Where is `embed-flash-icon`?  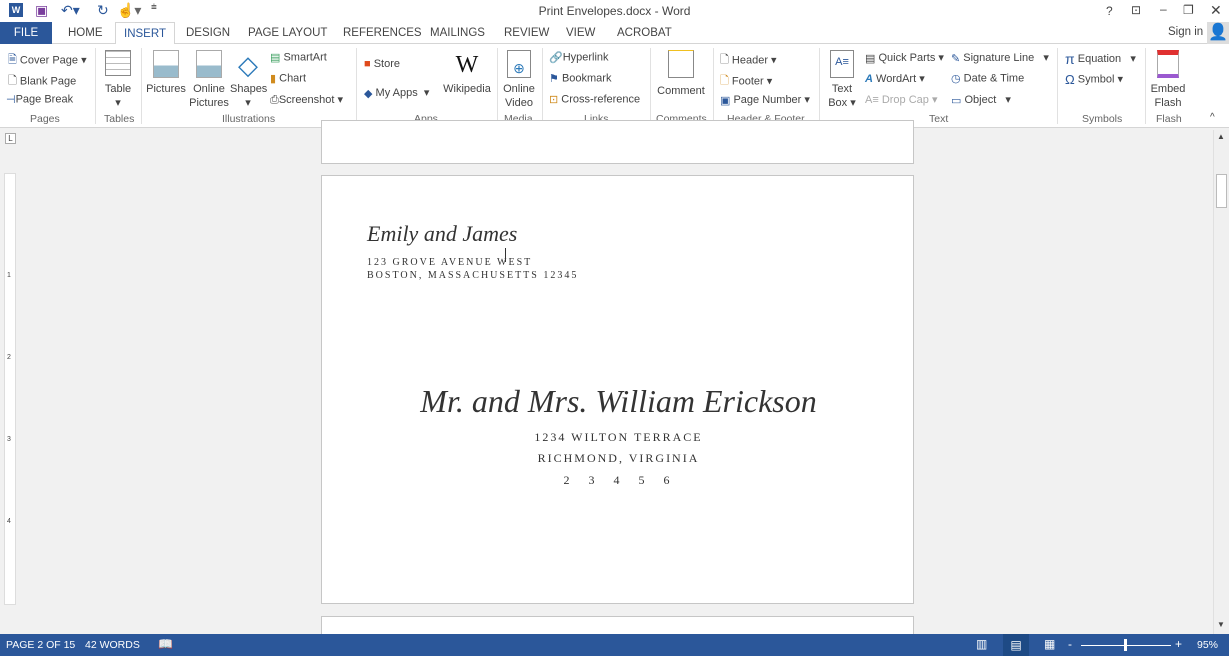
embed-flash-icon is located at coordinates (1168, 64).